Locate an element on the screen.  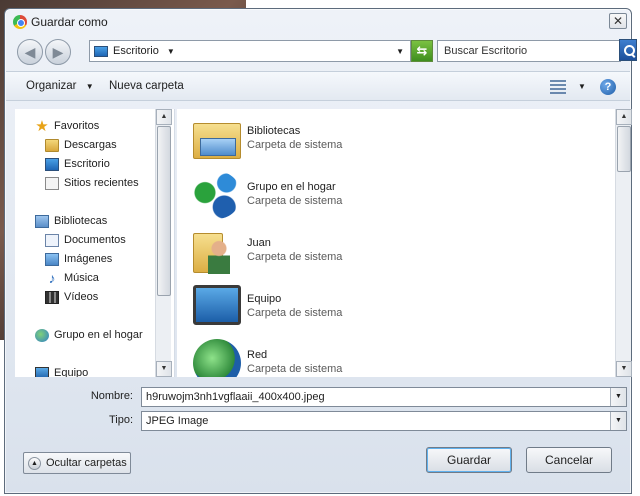
content-scrollbar: ▲ ▼ is located at coordinates (623, 243).